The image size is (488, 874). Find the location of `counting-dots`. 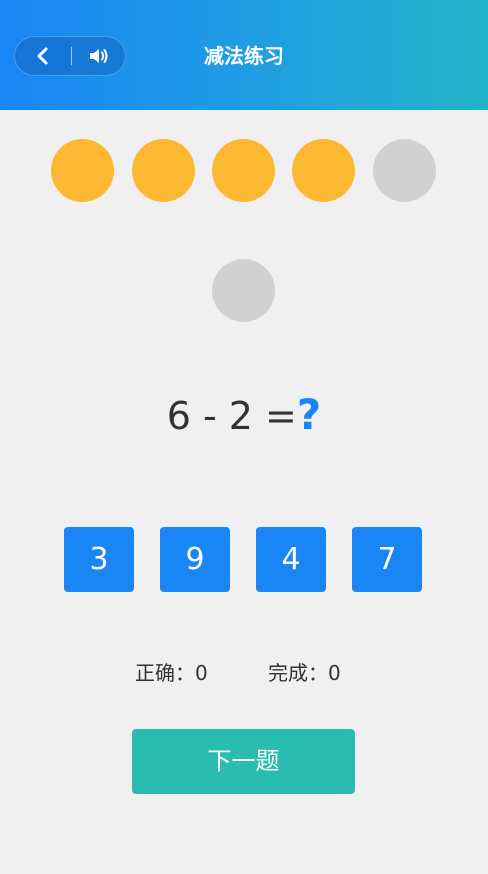

counting-dots is located at coordinates (244, 171).